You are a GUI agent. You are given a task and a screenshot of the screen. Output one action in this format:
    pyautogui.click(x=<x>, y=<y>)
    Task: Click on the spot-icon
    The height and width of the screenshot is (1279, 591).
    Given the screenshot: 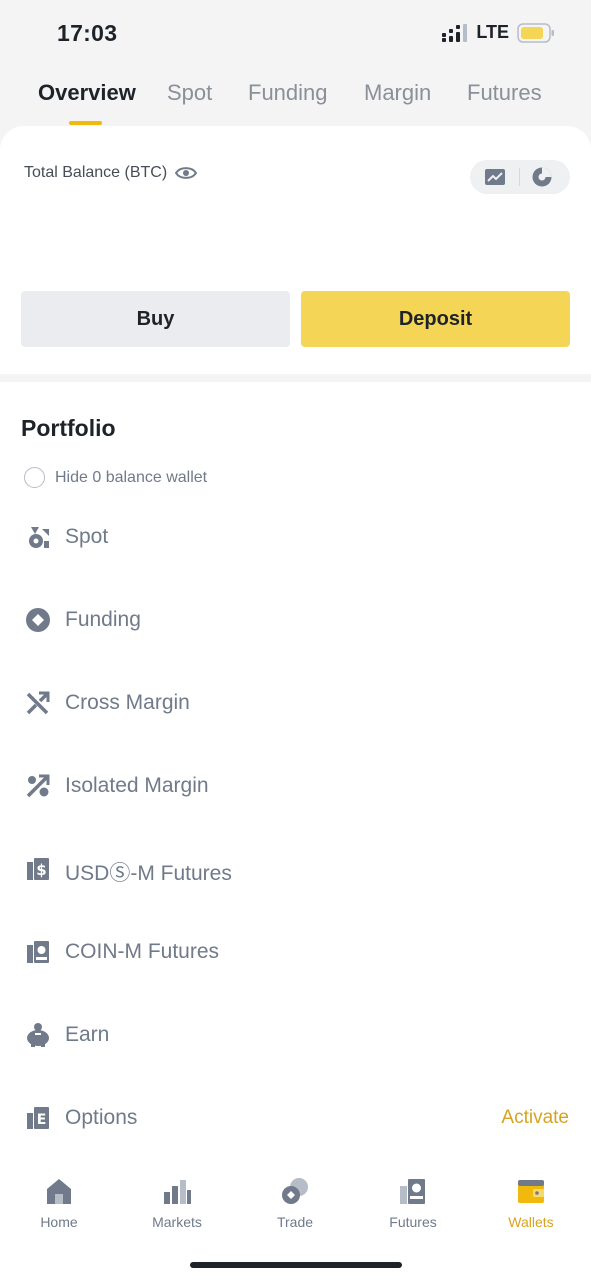 What is the action you would take?
    pyautogui.click(x=39, y=537)
    